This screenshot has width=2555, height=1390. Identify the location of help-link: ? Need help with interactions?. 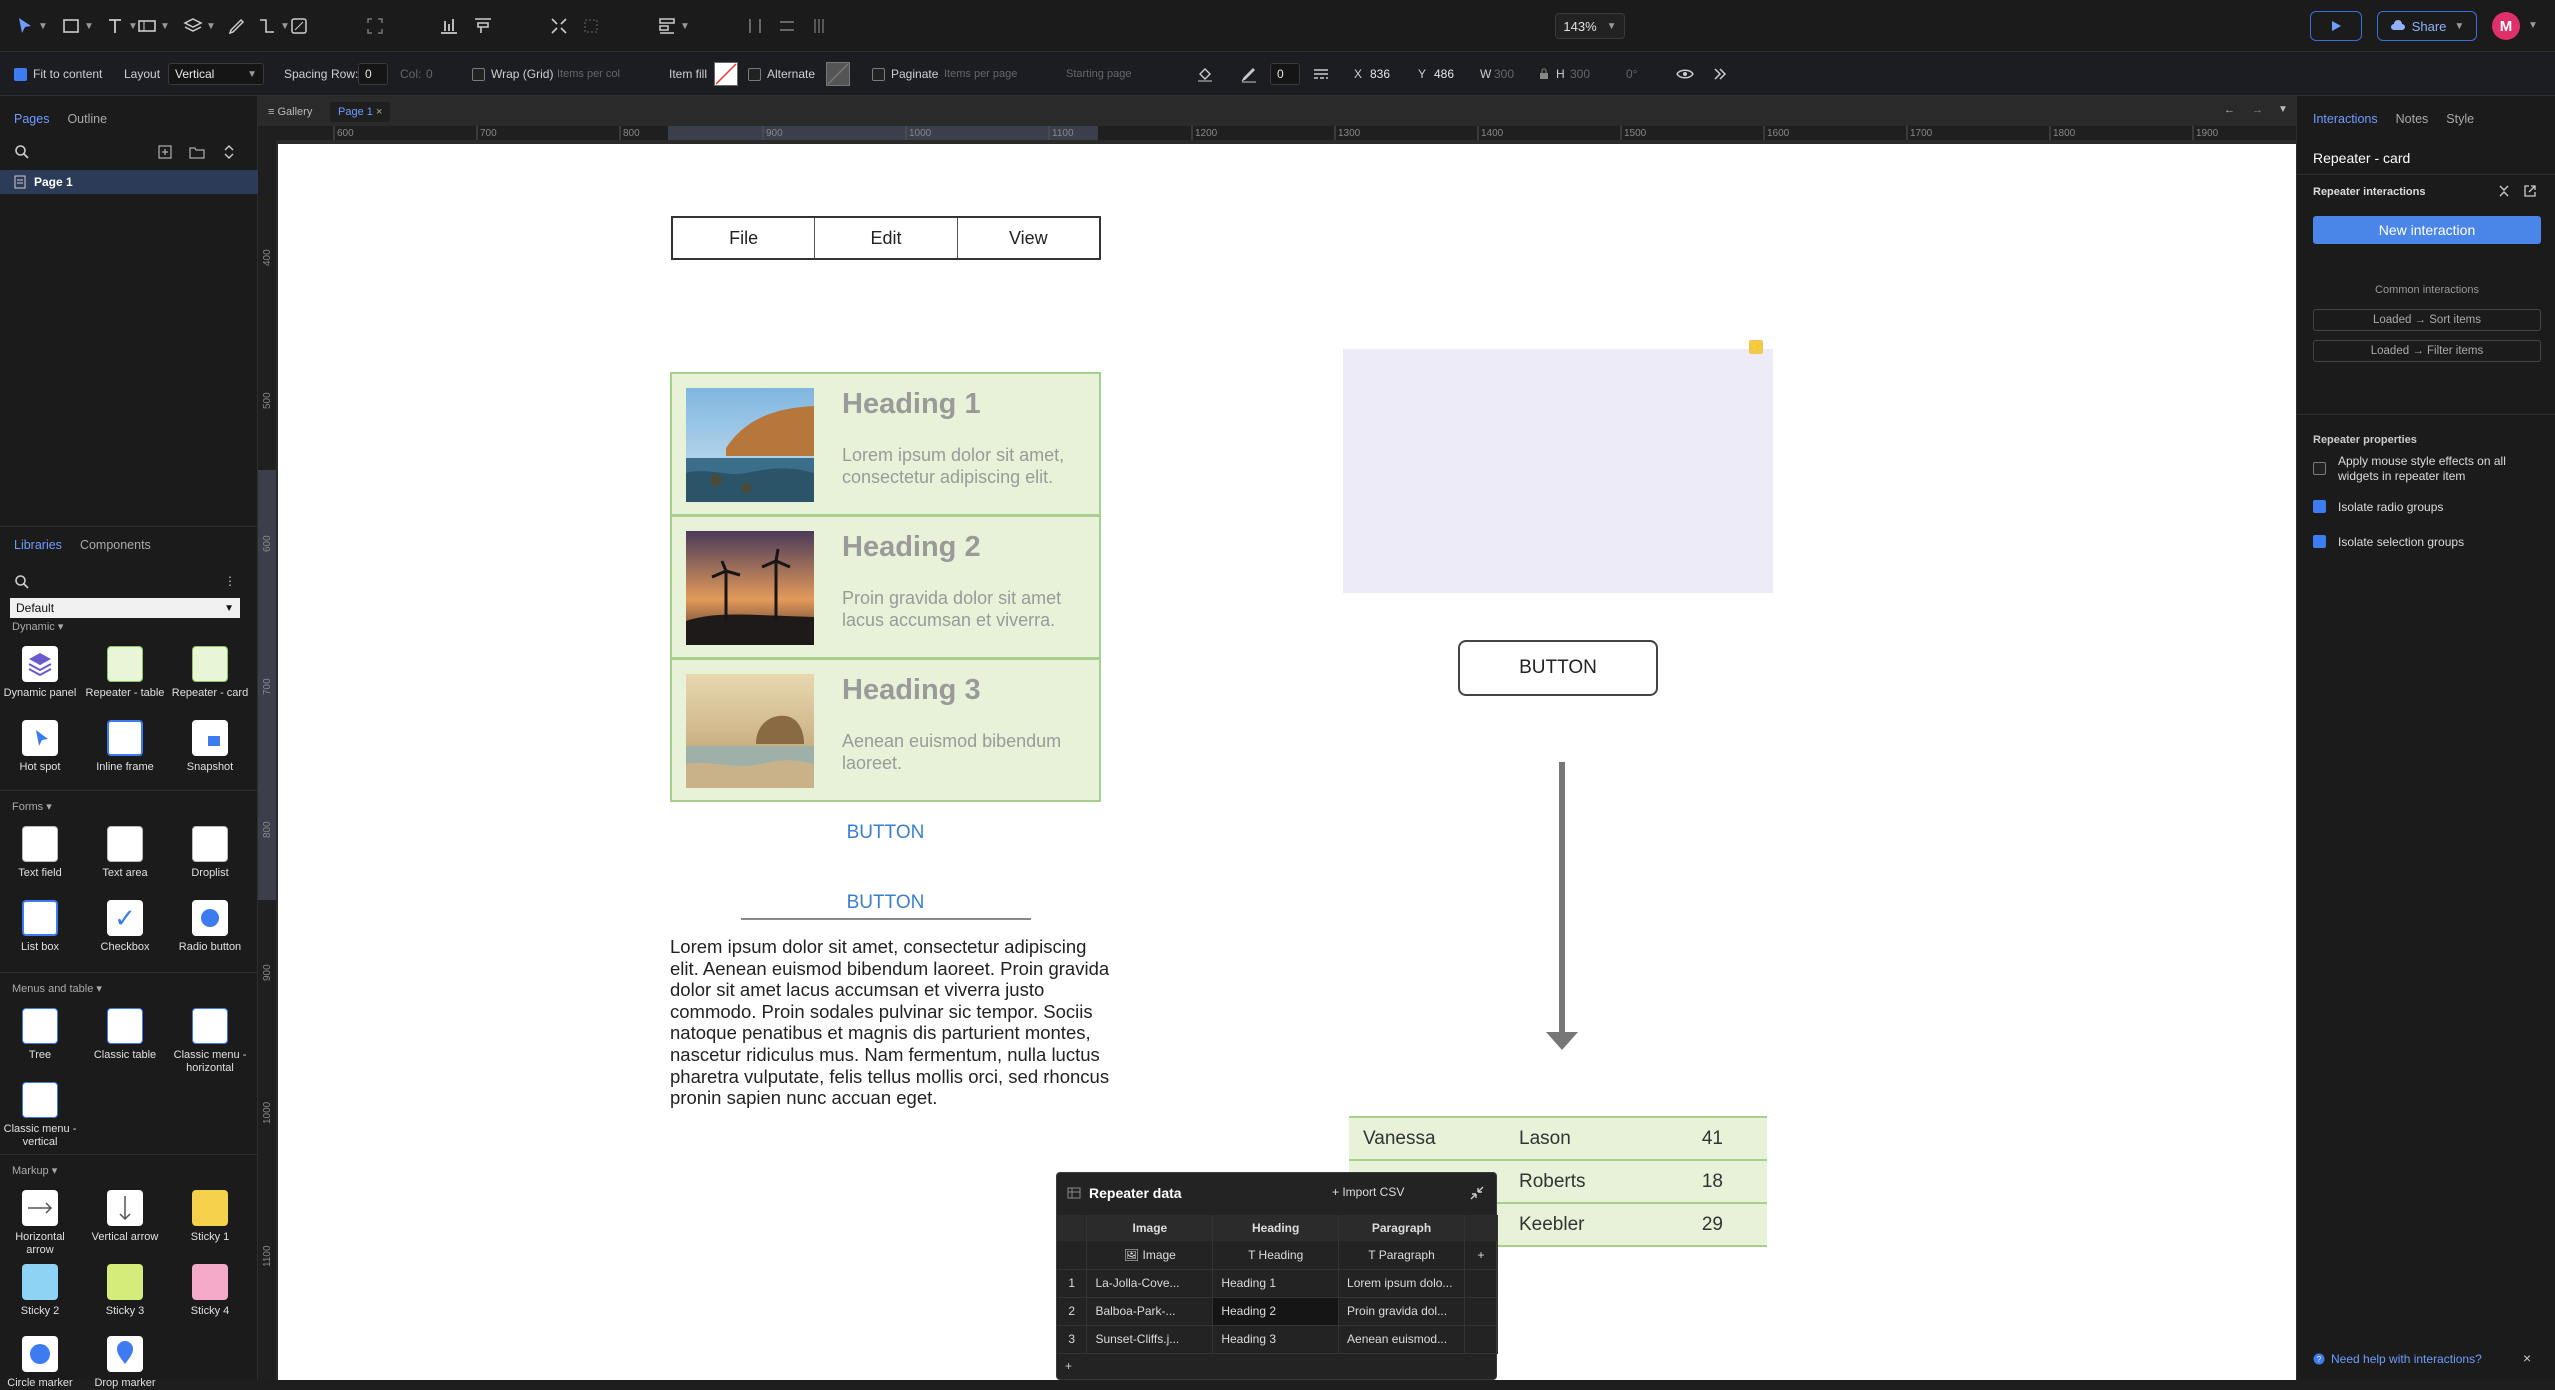
(2397, 1359).